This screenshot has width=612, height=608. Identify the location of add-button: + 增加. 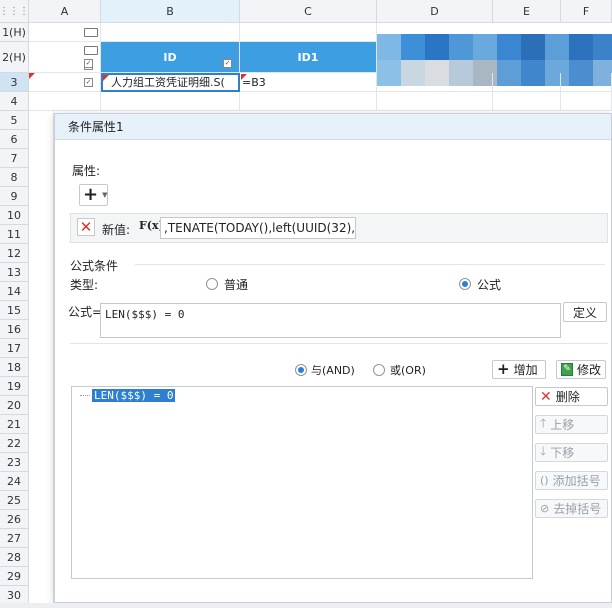
(519, 369).